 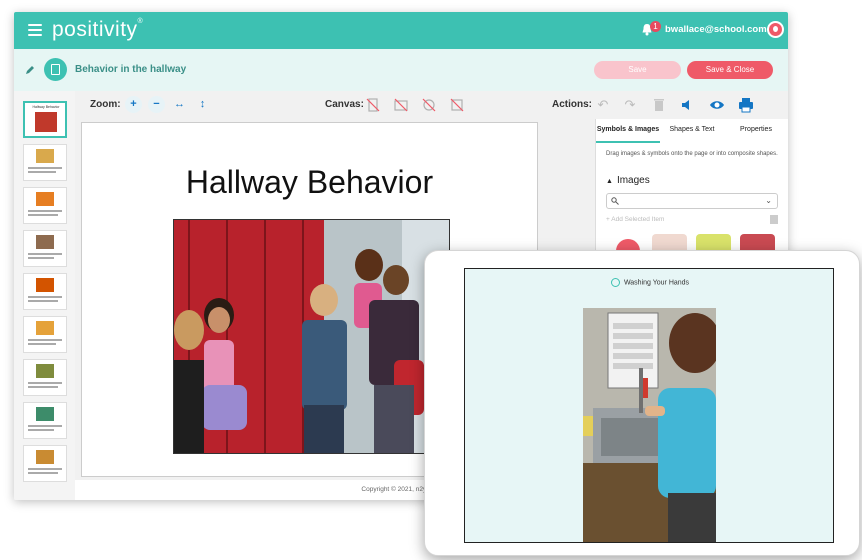 What do you see at coordinates (775, 29) in the screenshot?
I see `user-avatar` at bounding box center [775, 29].